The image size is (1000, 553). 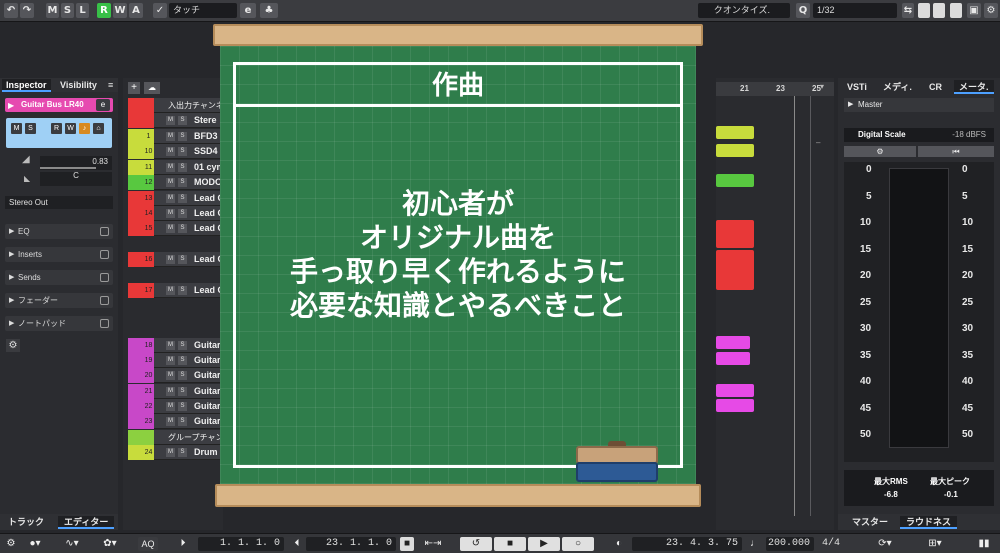 What do you see at coordinates (120, 10) in the screenshot?
I see `write-automation-button: W` at bounding box center [120, 10].